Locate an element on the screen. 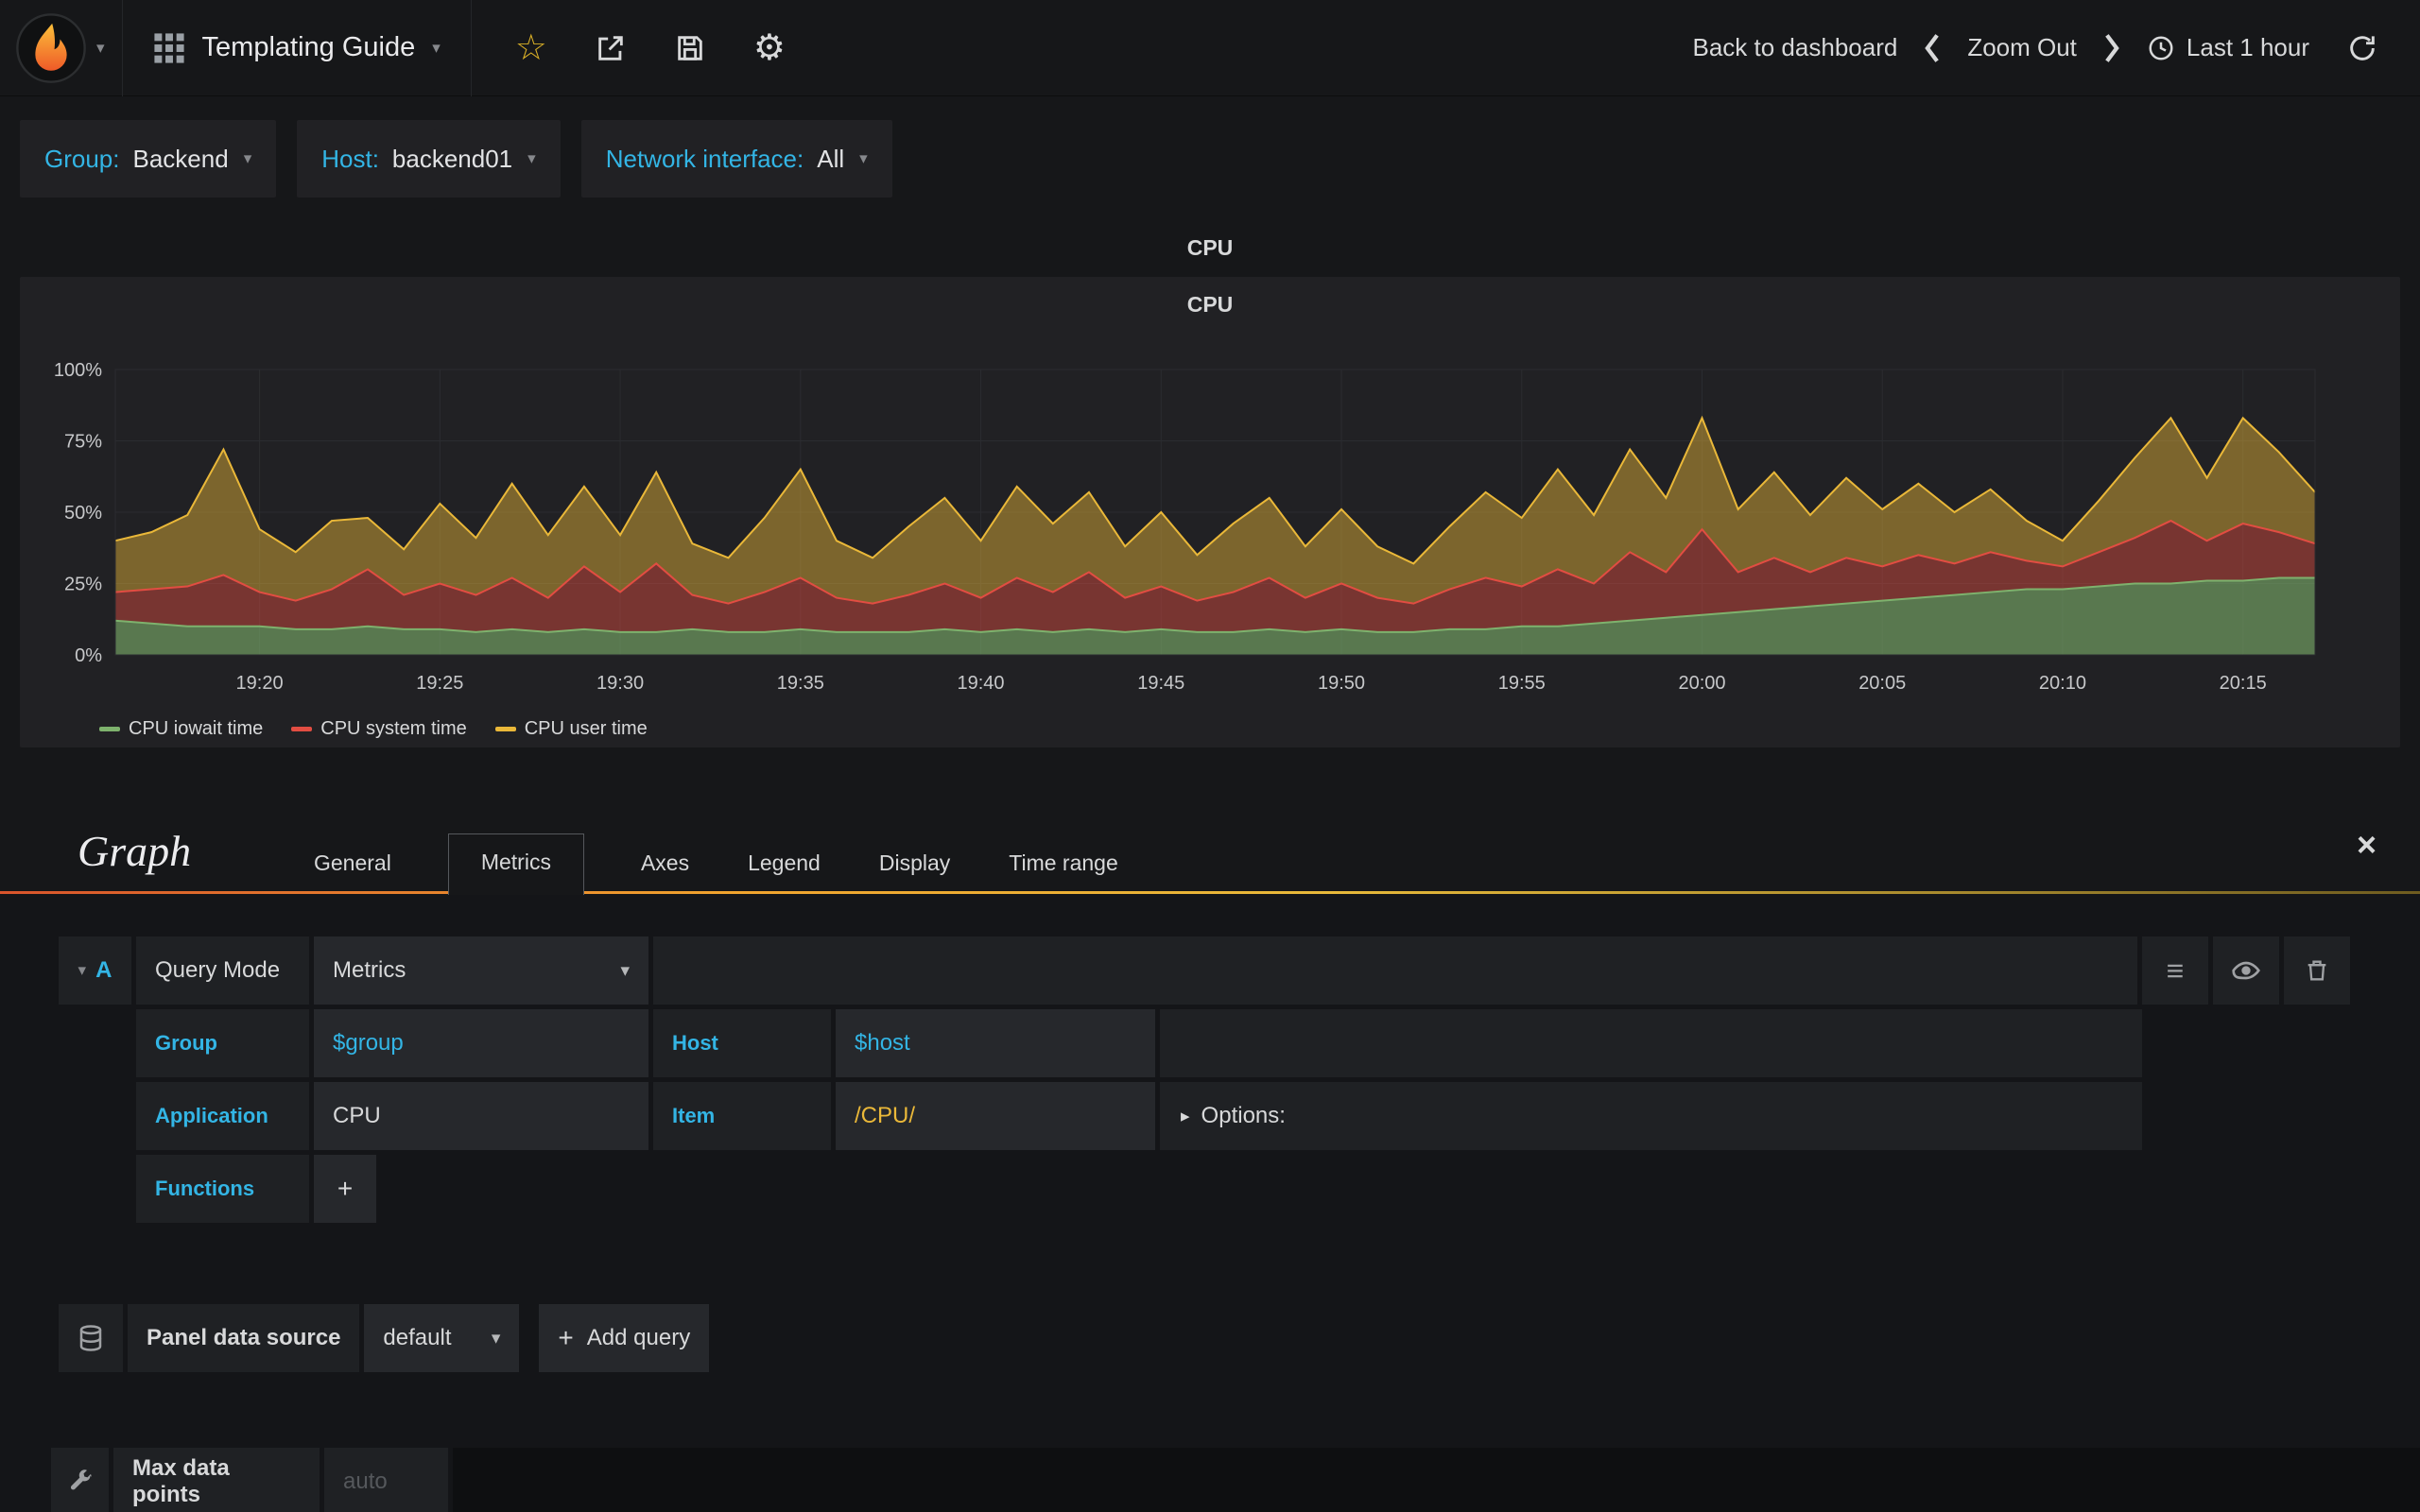 The width and height of the screenshot is (2420, 1512). variable-label: Host: is located at coordinates (350, 158).